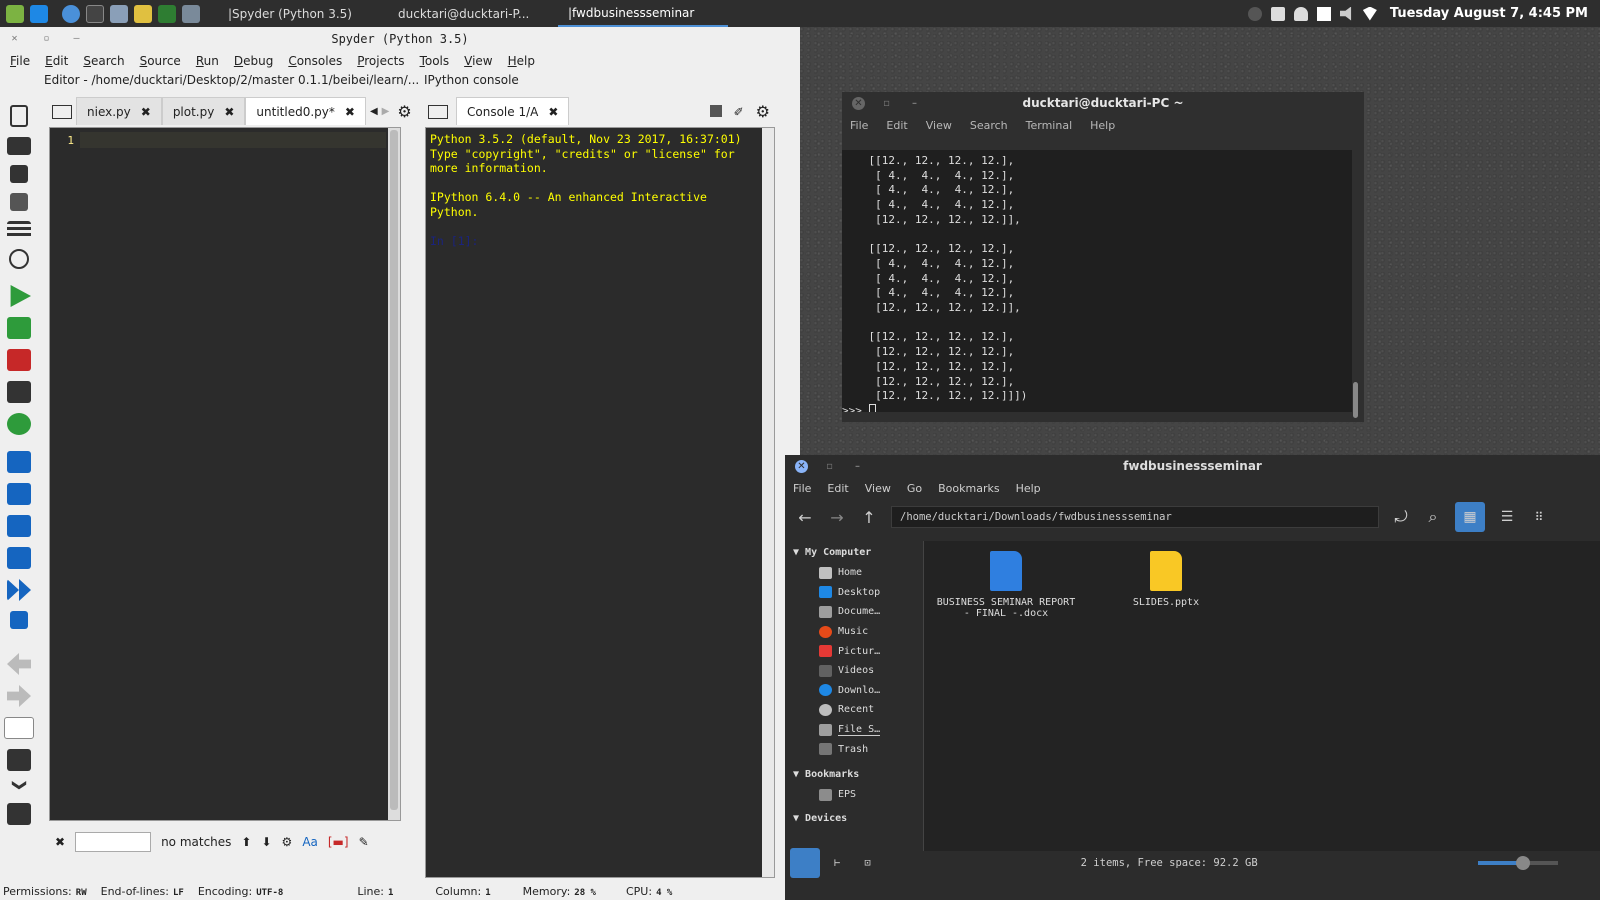 This screenshot has height=900, width=1600. I want to click on at-icon, so click(19, 259).